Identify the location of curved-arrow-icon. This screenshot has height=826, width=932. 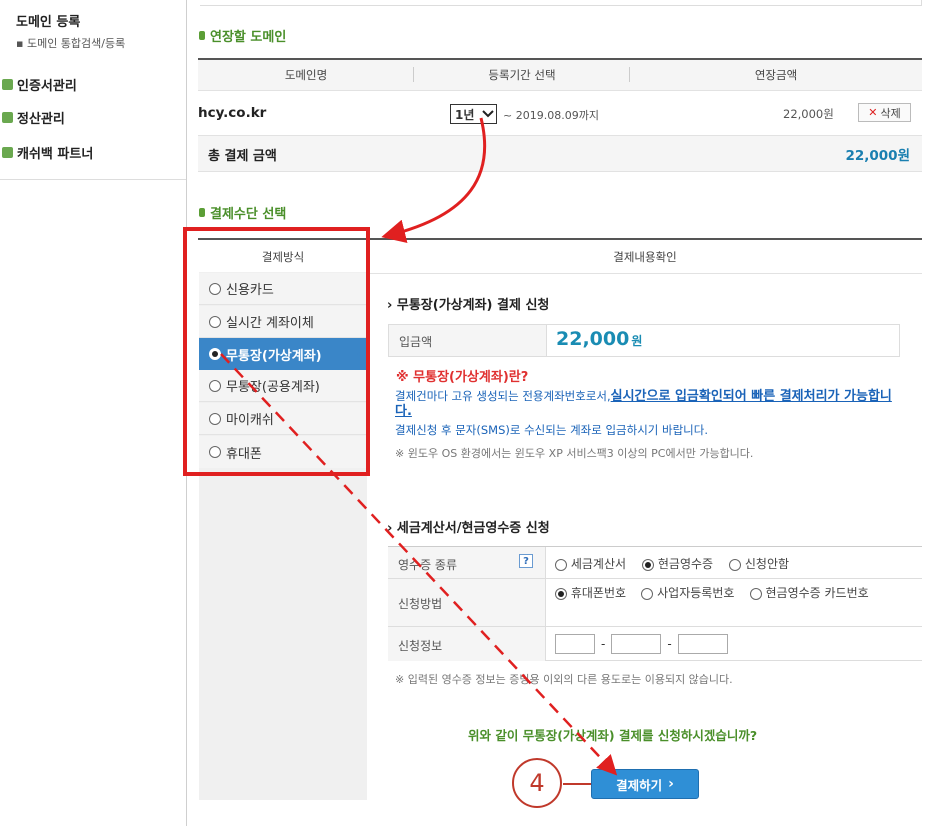
(434, 180).